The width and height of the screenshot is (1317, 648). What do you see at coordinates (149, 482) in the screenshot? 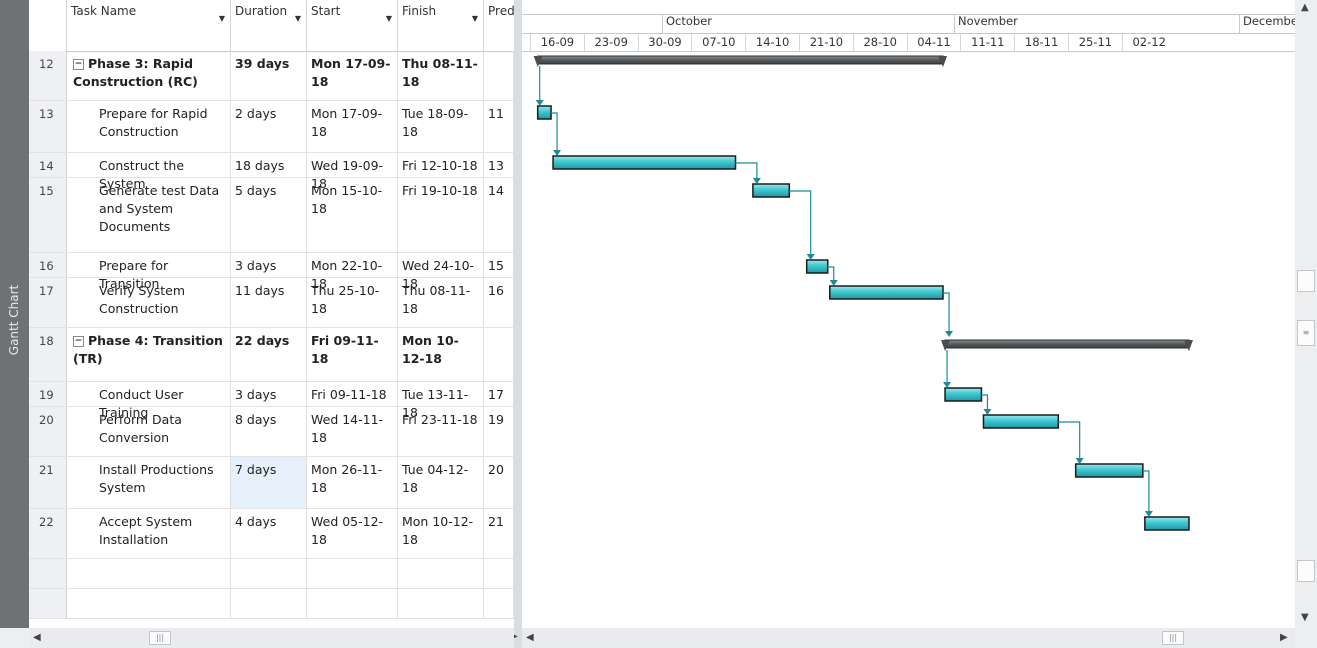
I see `task-name-cell: Install Productions System` at bounding box center [149, 482].